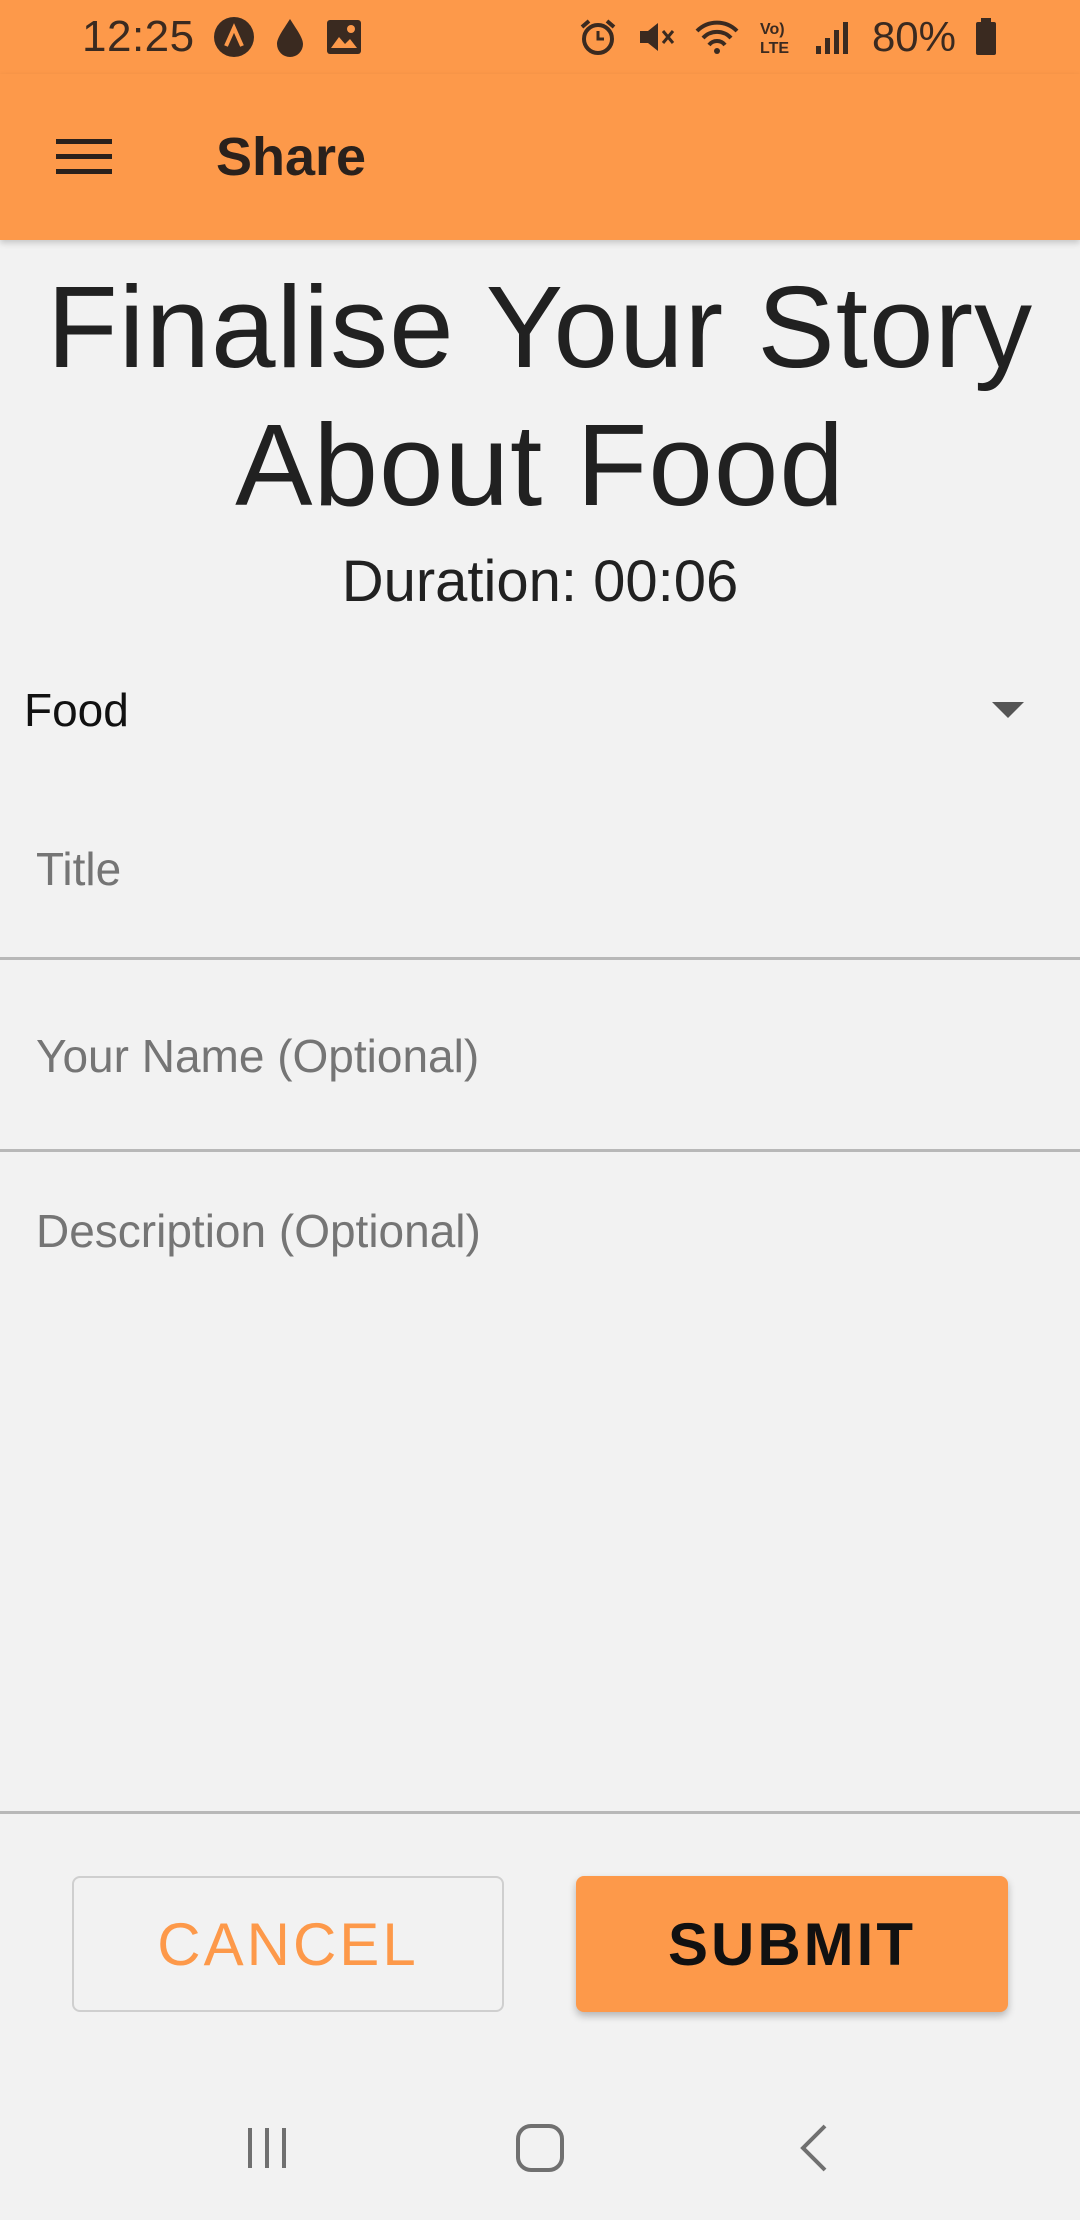 This screenshot has height=2220, width=1080. Describe the element at coordinates (344, 37) in the screenshot. I see `image-icon` at that location.